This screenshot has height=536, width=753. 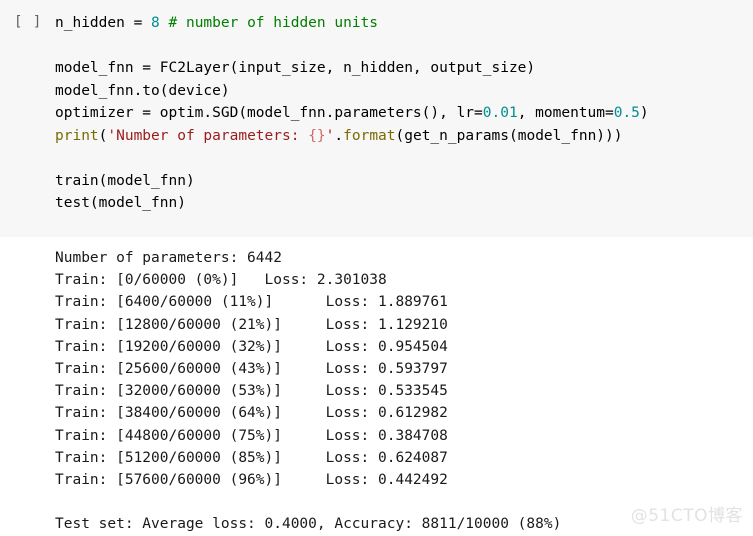 I want to click on out-train-0: Train: [0/60000 (0%)] Loss: 2.301038, so click(x=221, y=280).